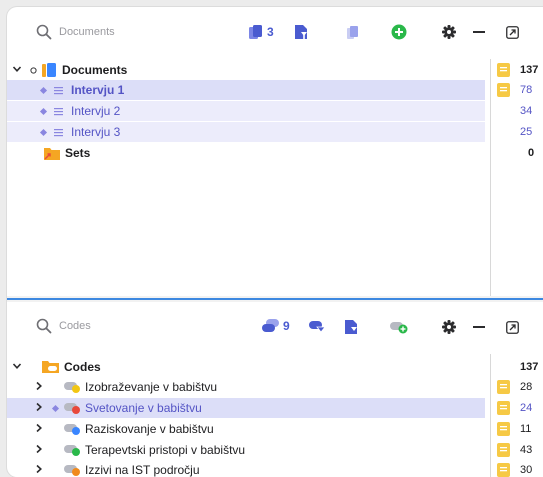 This screenshot has width=543, height=477. What do you see at coordinates (531, 153) in the screenshot?
I see `sets-count: 0` at bounding box center [531, 153].